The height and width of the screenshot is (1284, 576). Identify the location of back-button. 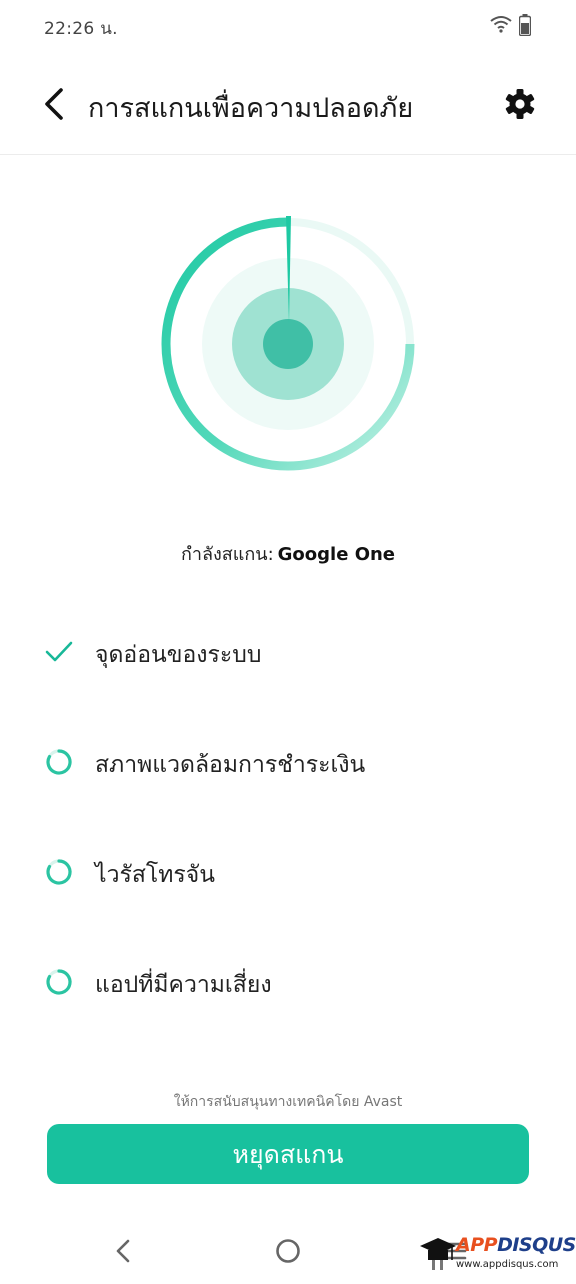
(54, 104).